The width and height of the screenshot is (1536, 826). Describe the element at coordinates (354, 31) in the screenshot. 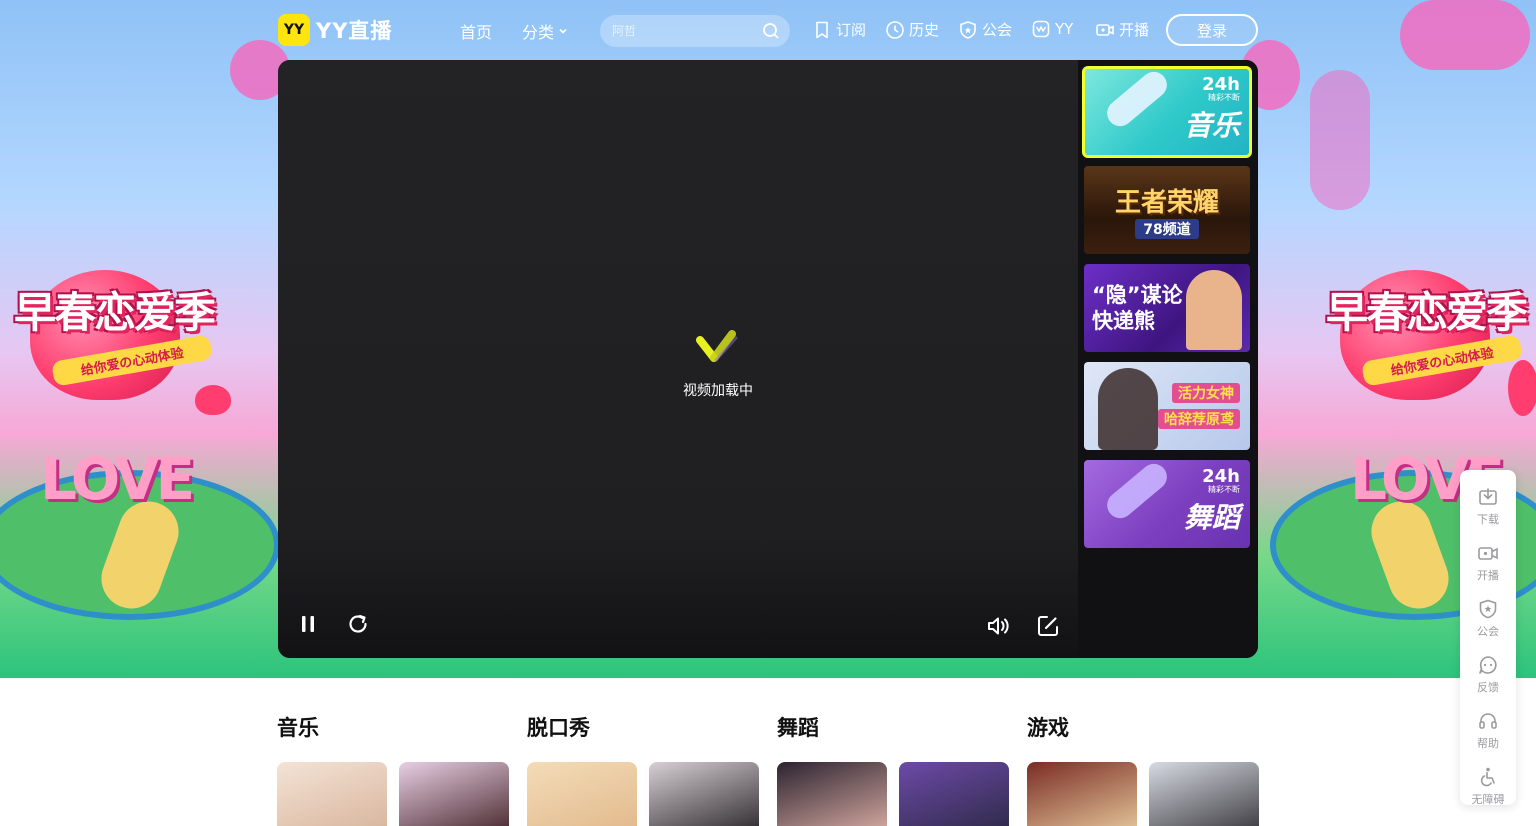

I see `logo-text: YY直播` at that location.